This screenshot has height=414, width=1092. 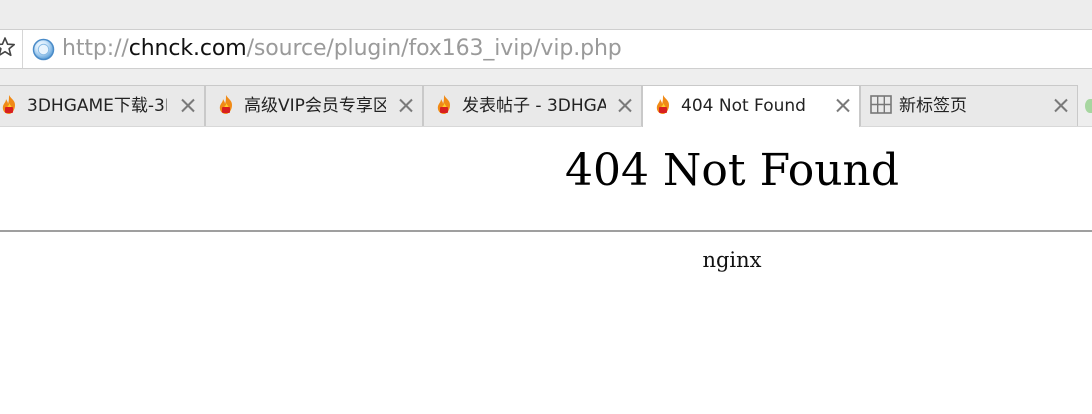 I want to click on tab-3dhgame: 3DHGAME下载-3D, so click(x=102, y=105).